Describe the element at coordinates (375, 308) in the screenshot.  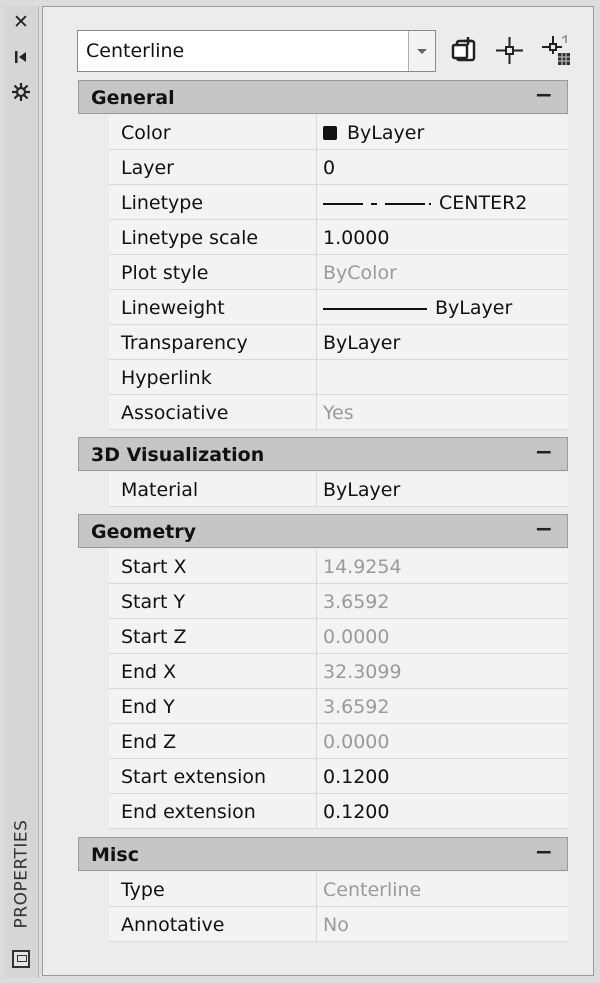
I see `lineweight-preview-icon` at that location.